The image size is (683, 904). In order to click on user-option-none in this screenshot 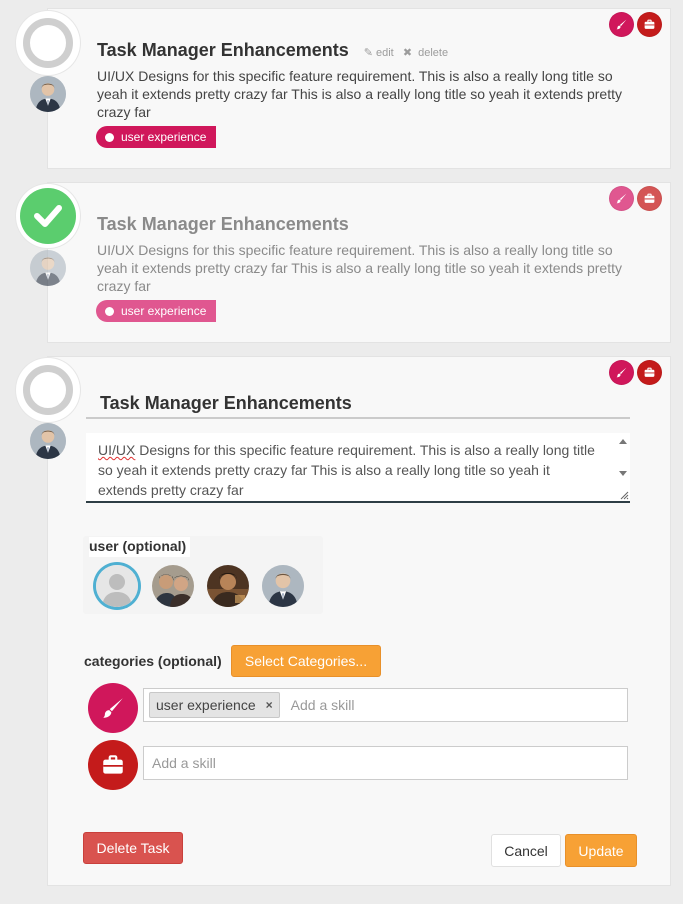, I will do `click(117, 586)`.